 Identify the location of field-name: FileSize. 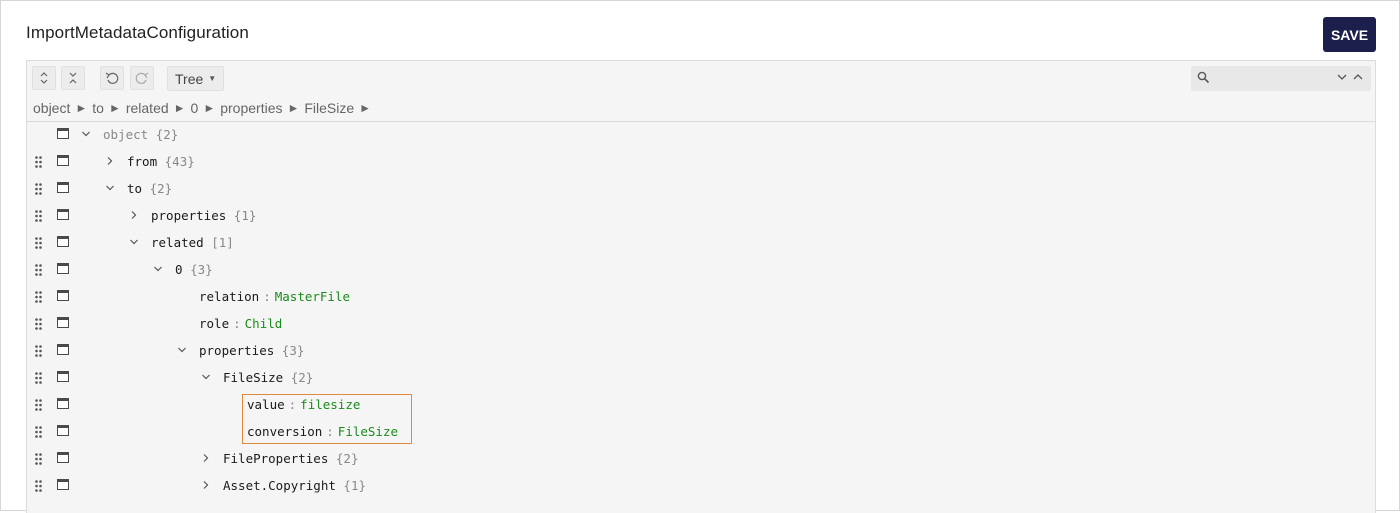
(253, 377).